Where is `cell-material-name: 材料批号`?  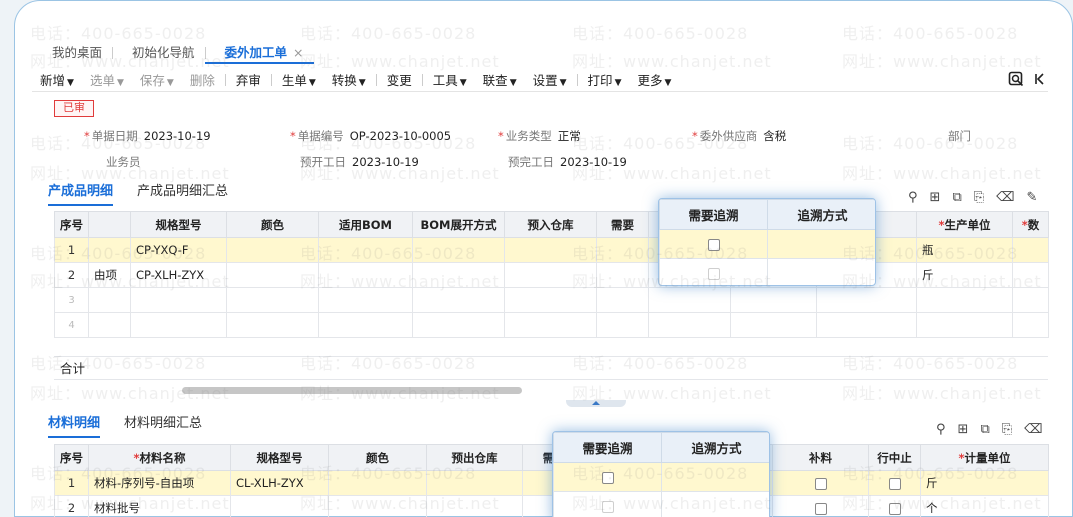
cell-material-name: 材料批号 is located at coordinates (159, 506).